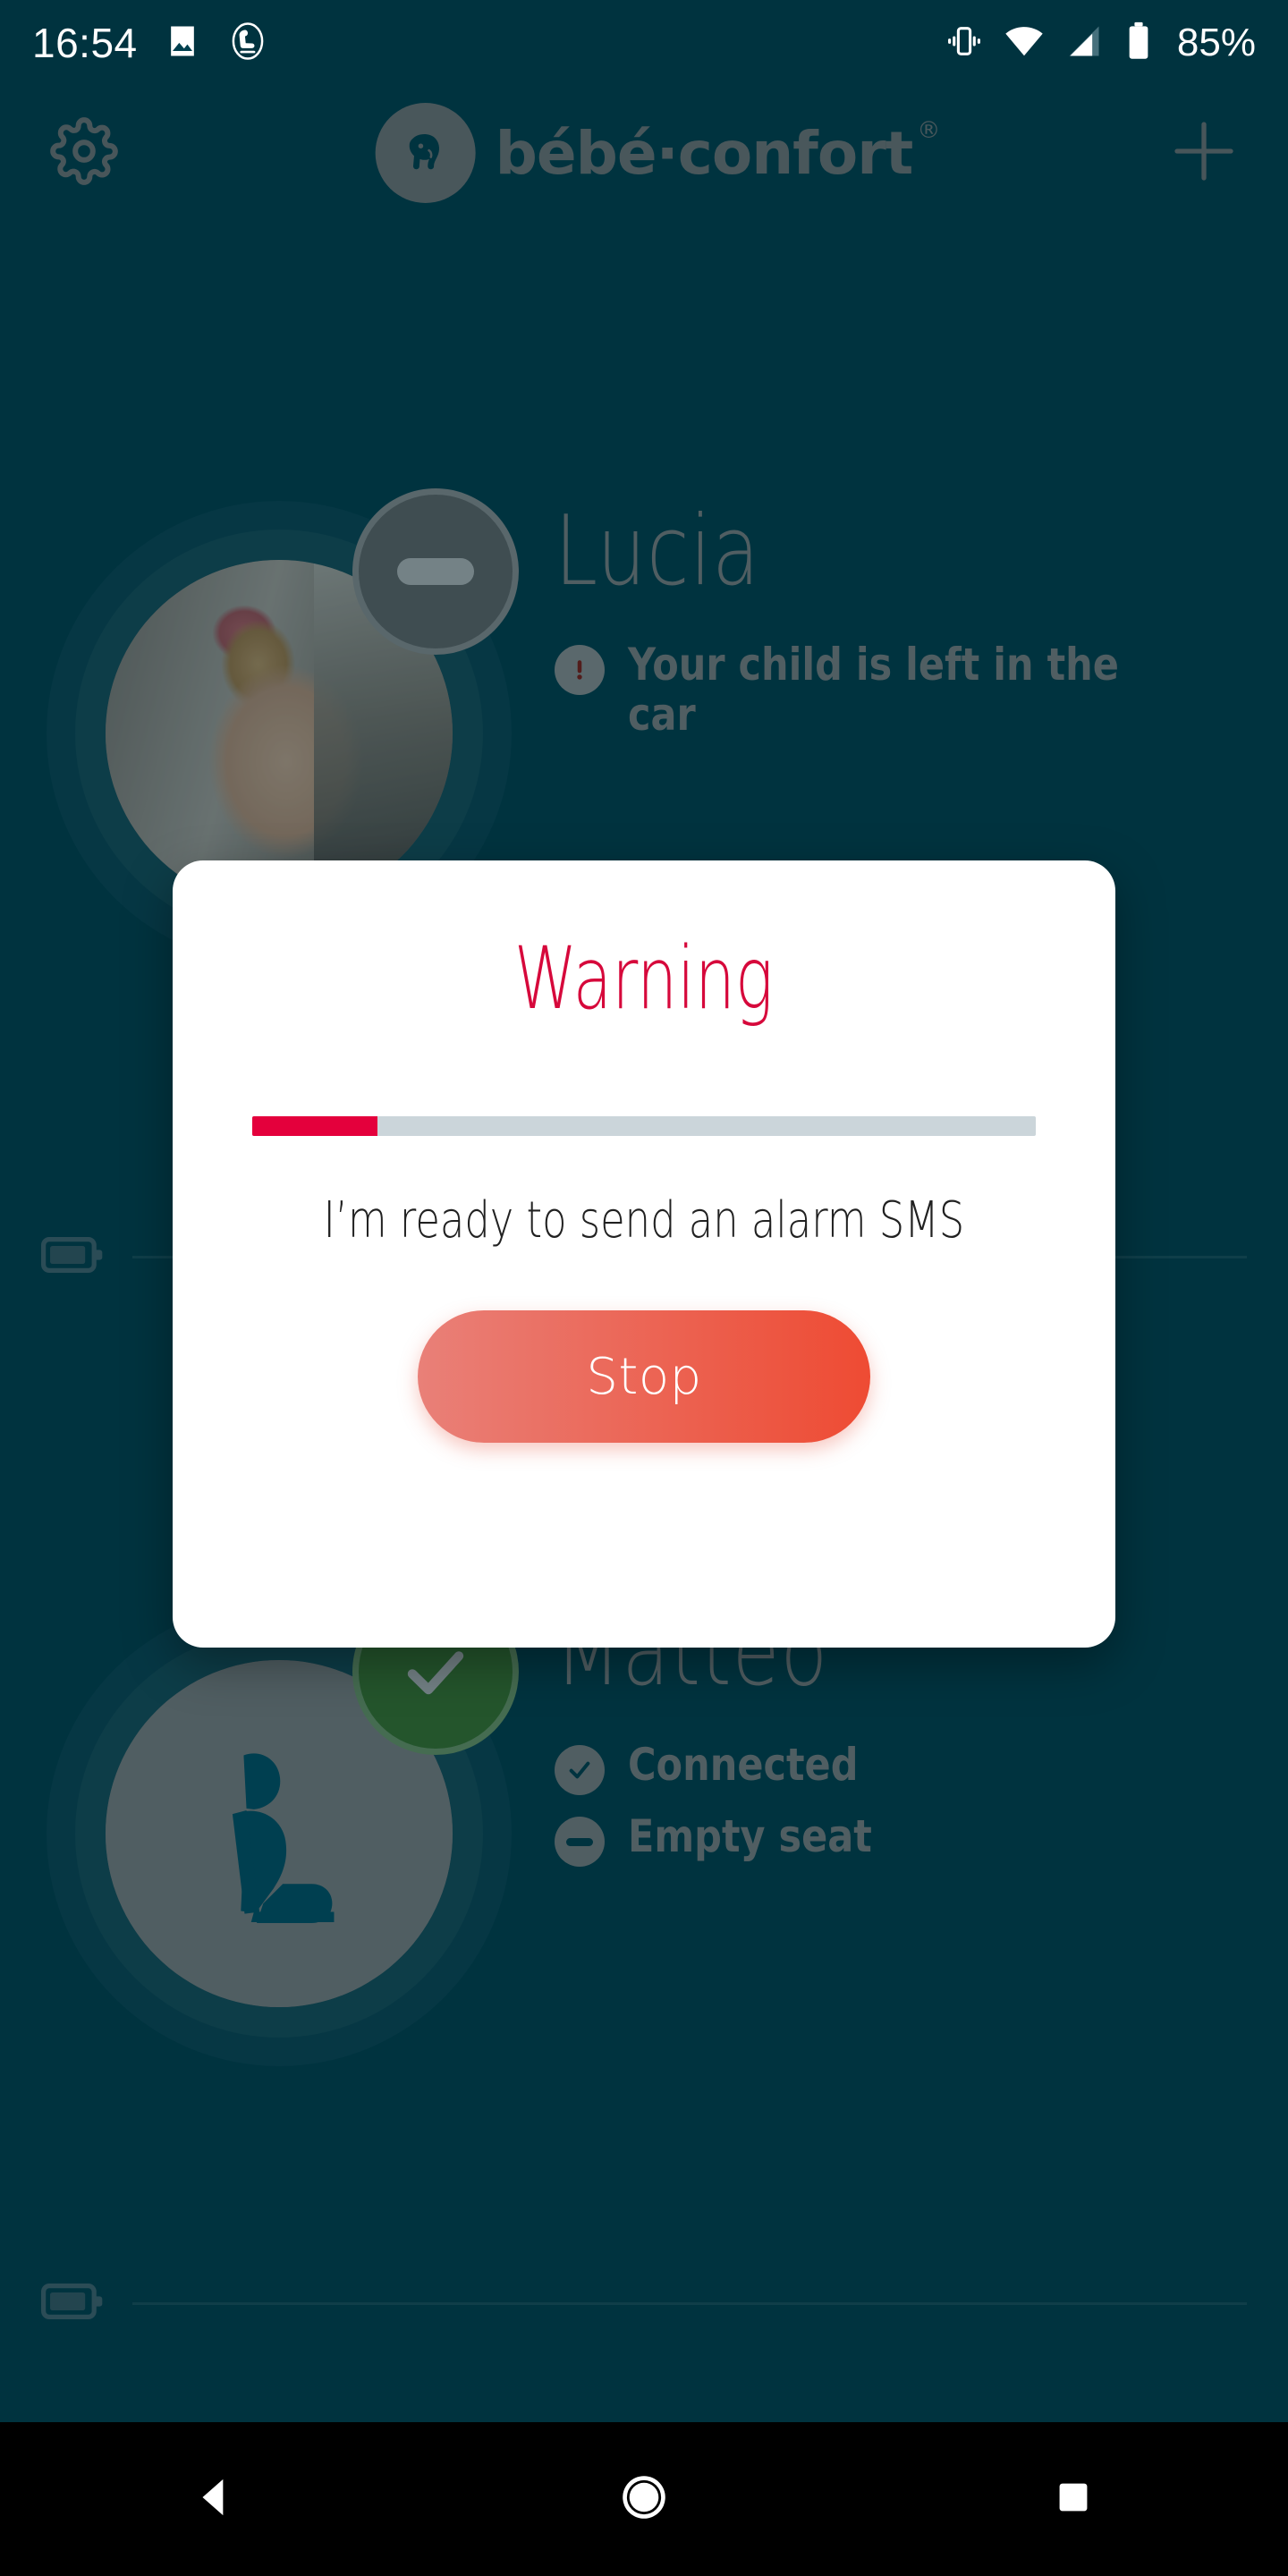  I want to click on nav-home-button, so click(644, 2499).